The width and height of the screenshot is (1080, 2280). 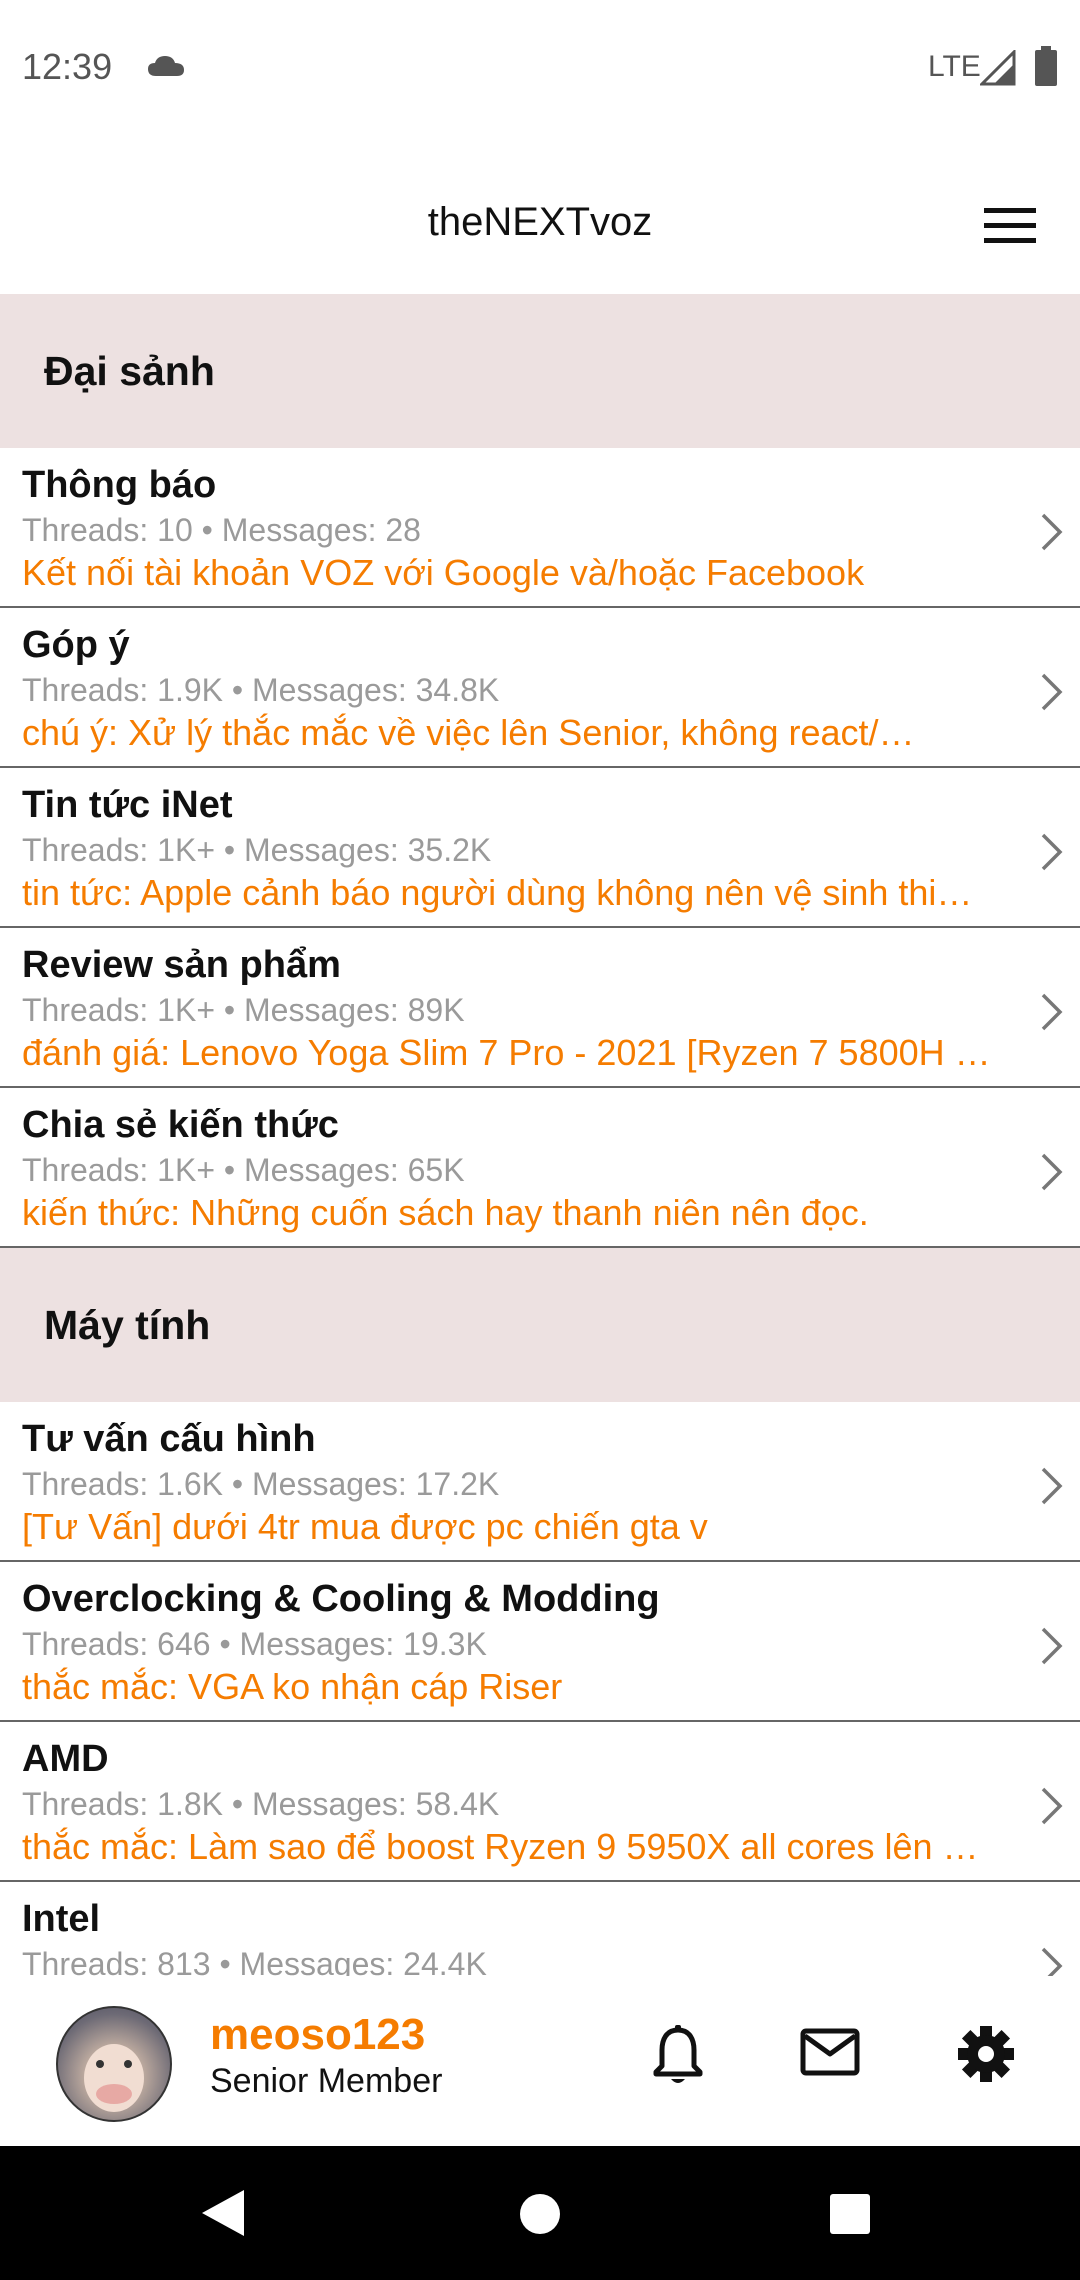 What do you see at coordinates (261, 1484) in the screenshot?
I see `forum-stats: Threads: 1.6K • Messages: 17.2K` at bounding box center [261, 1484].